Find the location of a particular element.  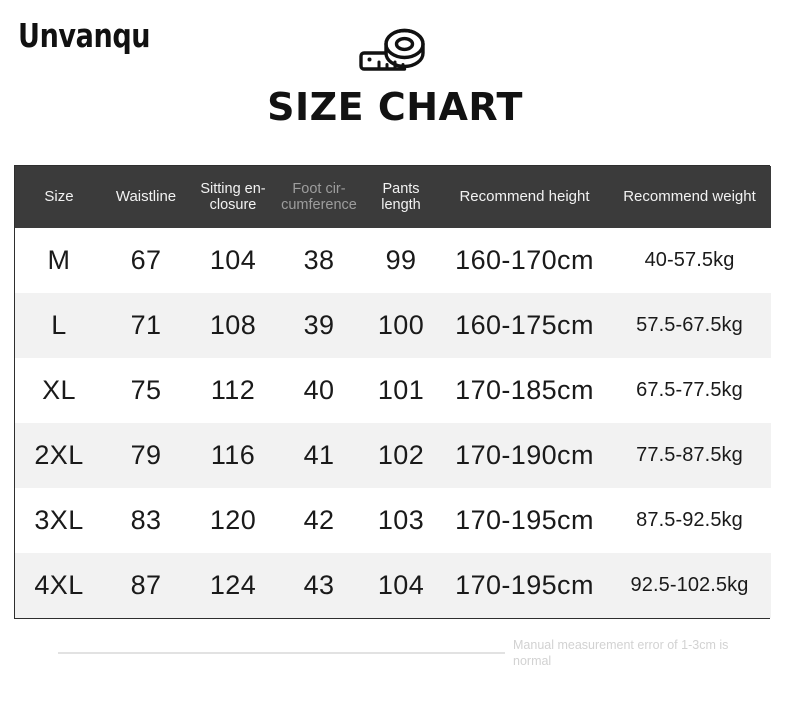

cell-size: 2XL is located at coordinates (59, 455).